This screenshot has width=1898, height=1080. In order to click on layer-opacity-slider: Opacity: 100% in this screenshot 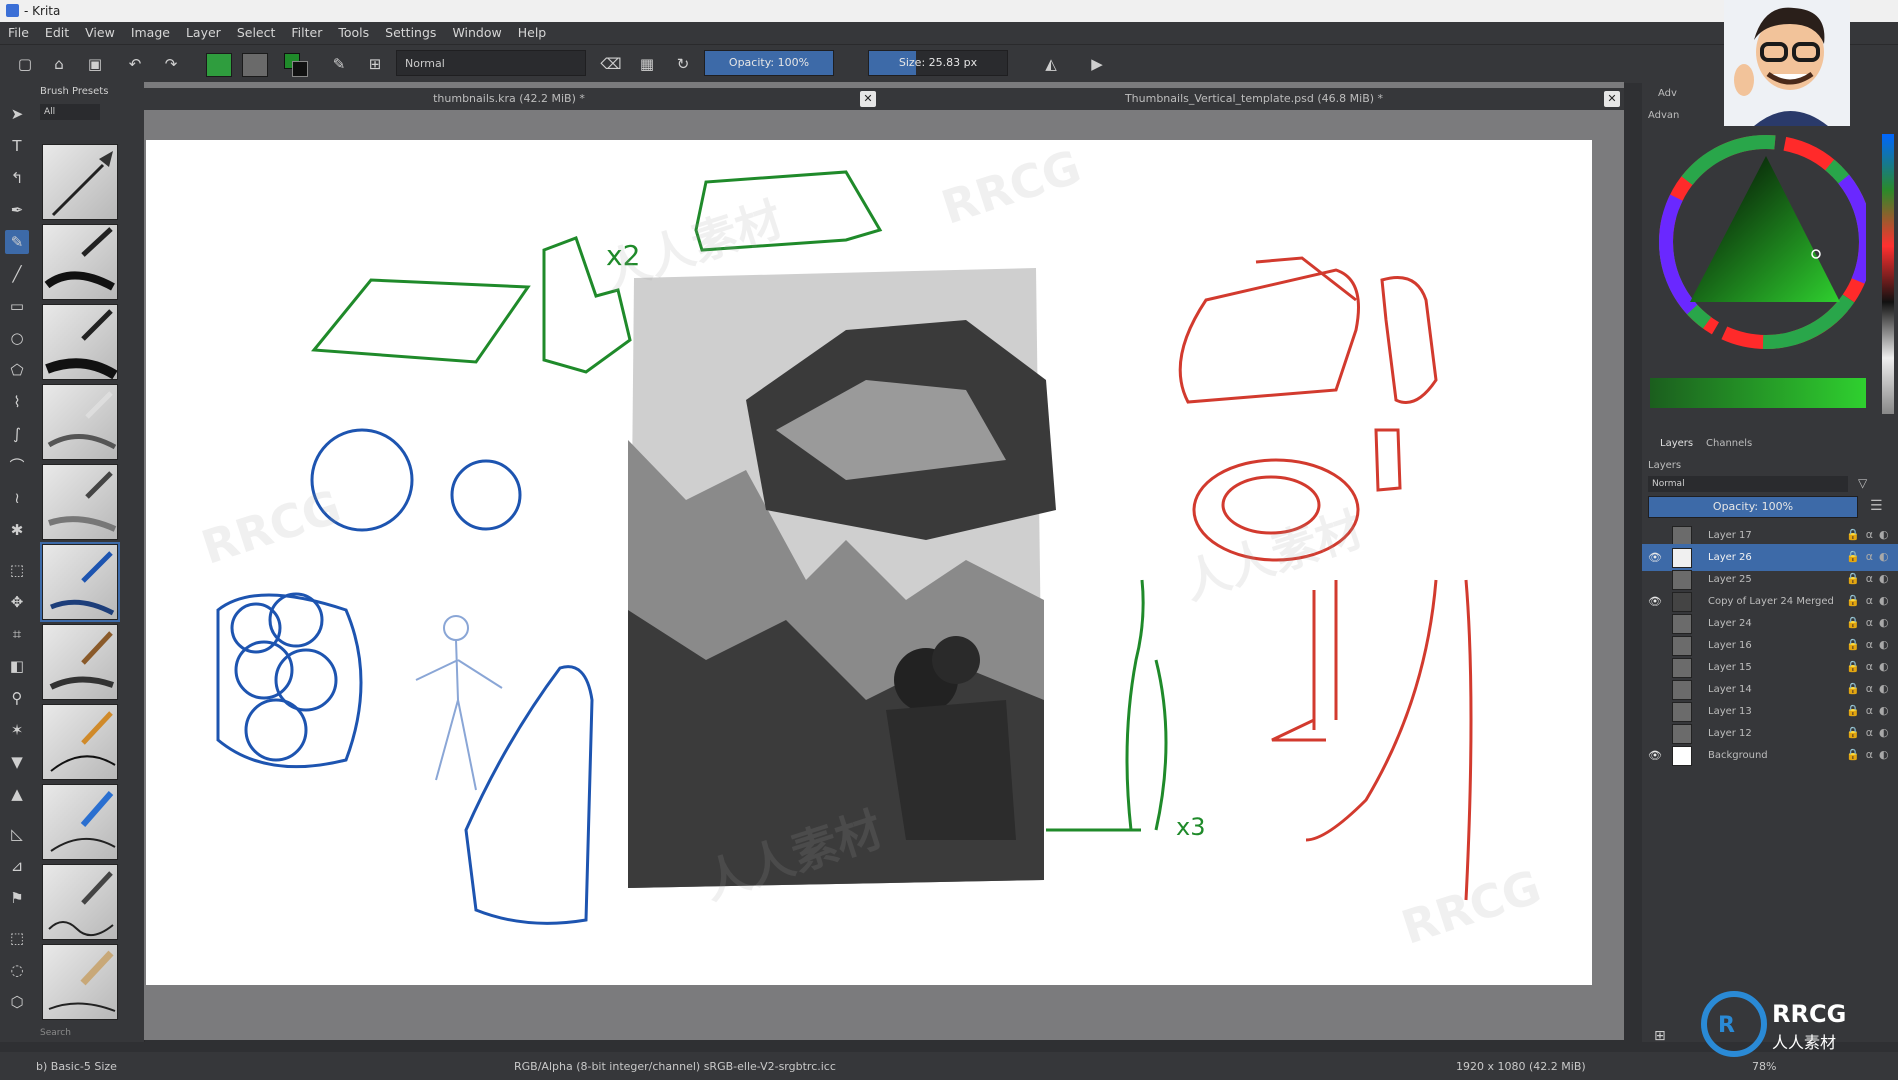, I will do `click(1753, 507)`.